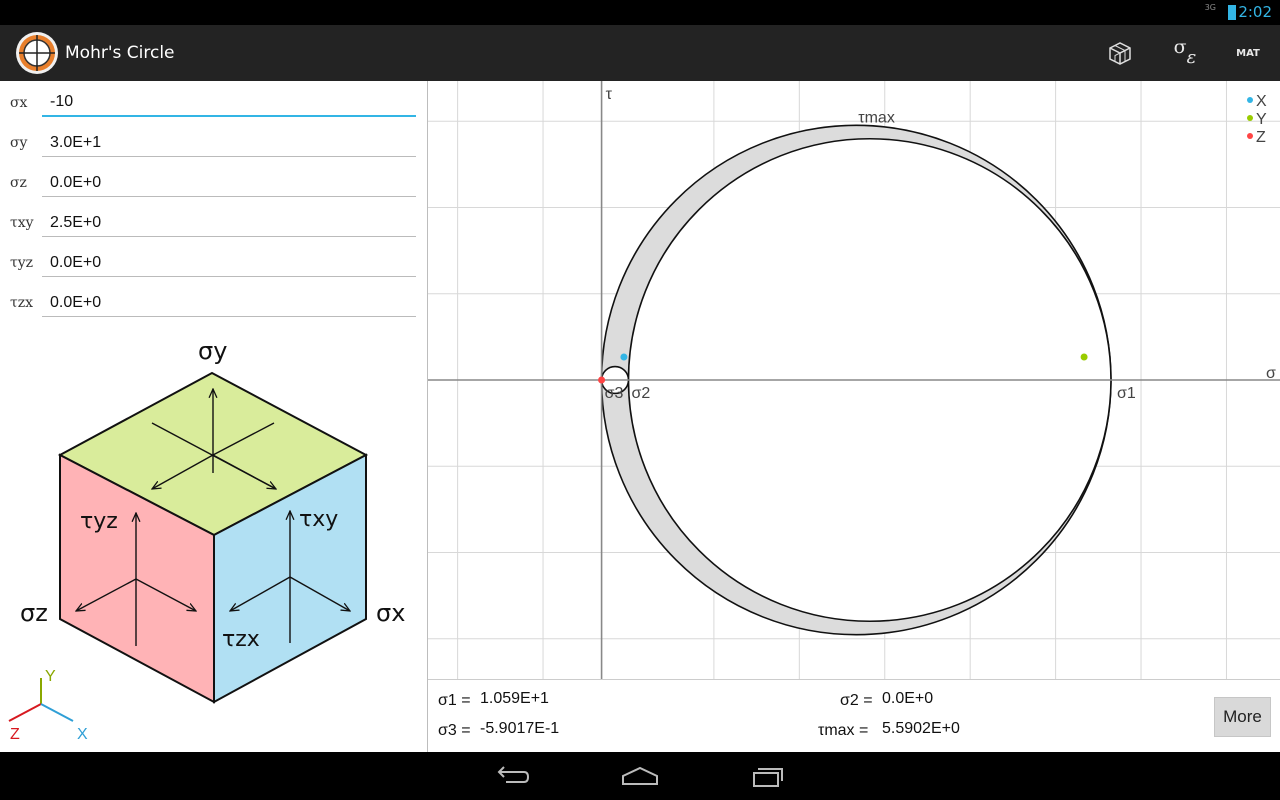 The width and height of the screenshot is (1280, 800). Describe the element at coordinates (50, 676) in the screenshot. I see `axis-y-label: Y` at that location.